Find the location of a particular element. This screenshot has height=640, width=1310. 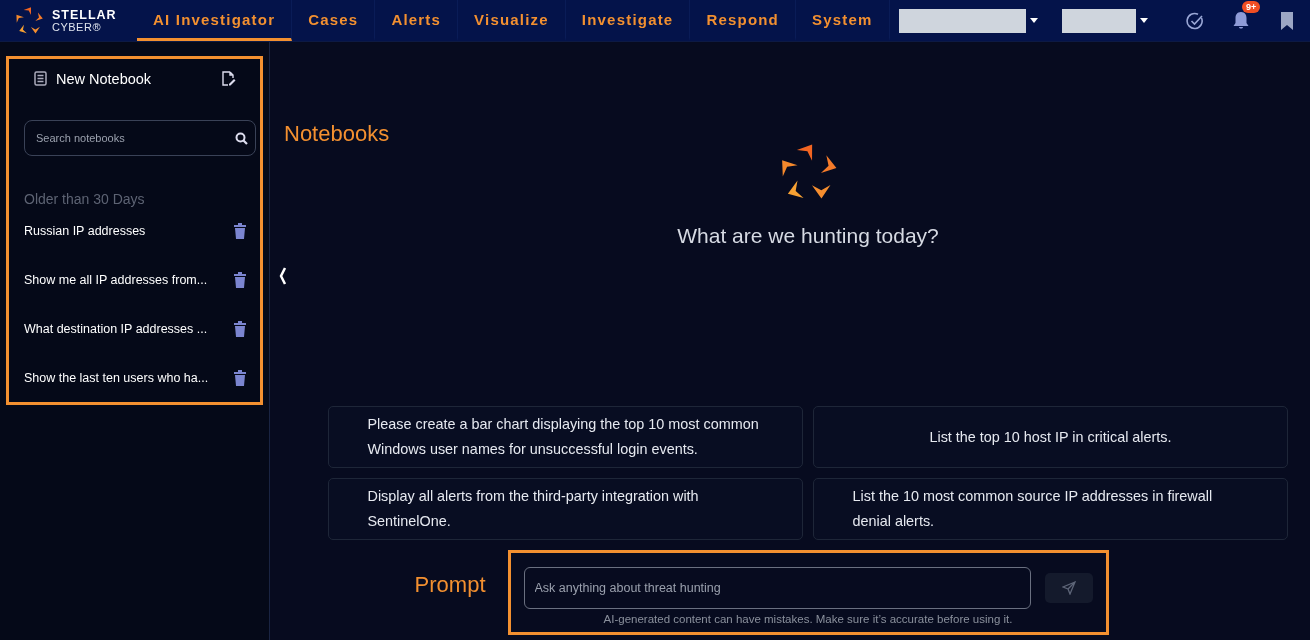

send-icon is located at coordinates (1068, 588).